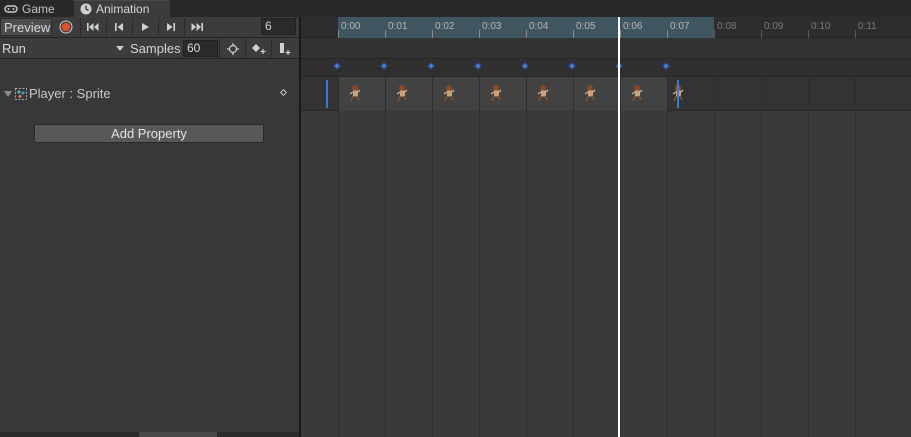 This screenshot has height=437, width=911. I want to click on ruler-tick-label: 0:08, so click(727, 26).